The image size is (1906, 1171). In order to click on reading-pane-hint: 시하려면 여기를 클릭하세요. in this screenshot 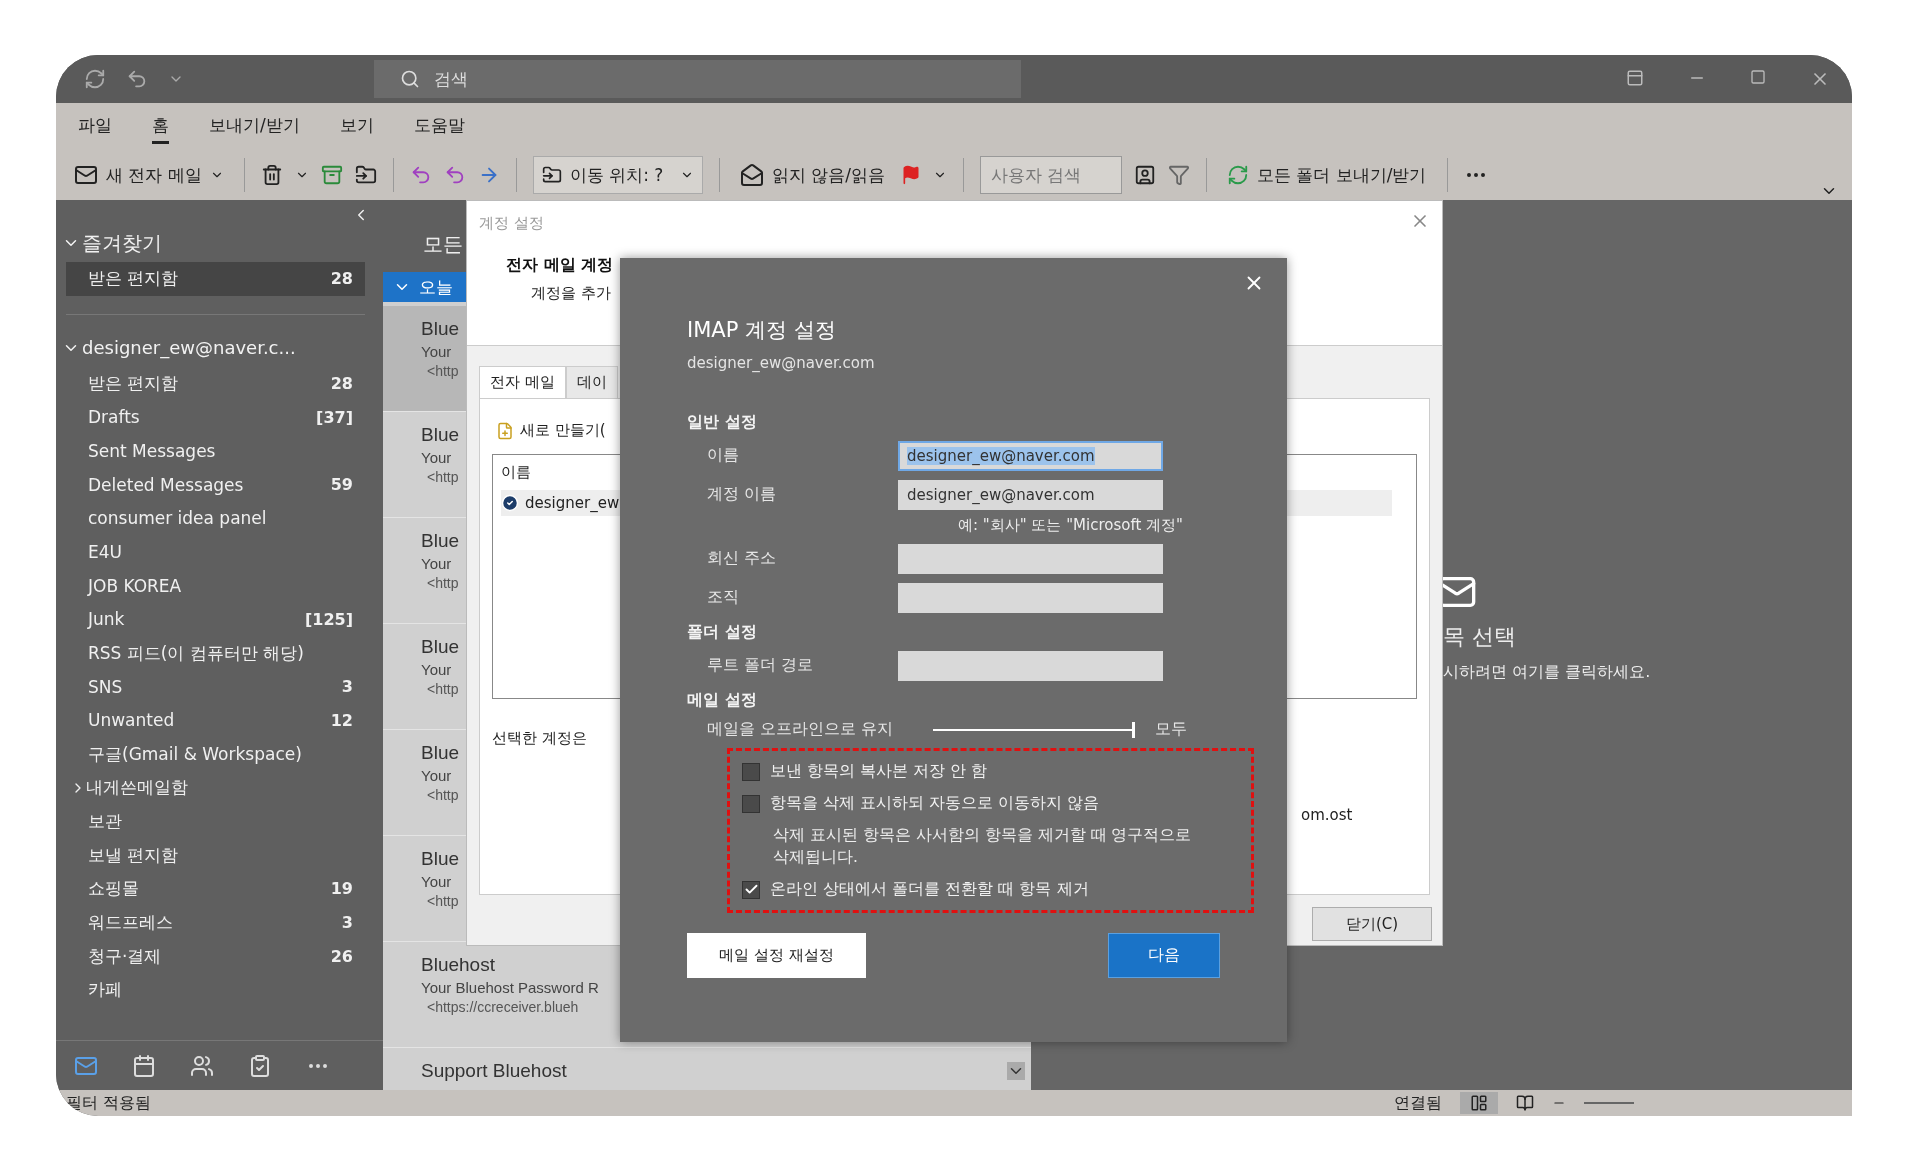, I will do `click(1547, 672)`.